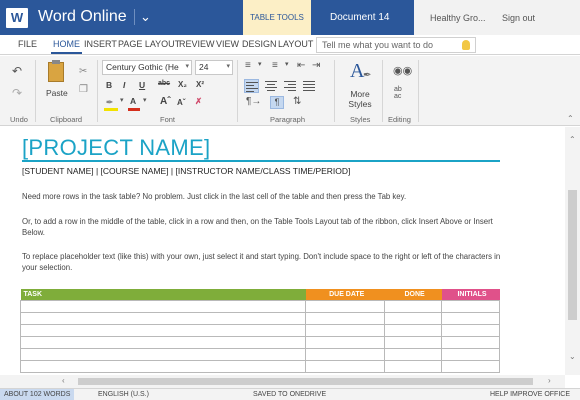 The width and height of the screenshot is (580, 400). What do you see at coordinates (290, 86) in the screenshot?
I see `align-right-icon` at bounding box center [290, 86].